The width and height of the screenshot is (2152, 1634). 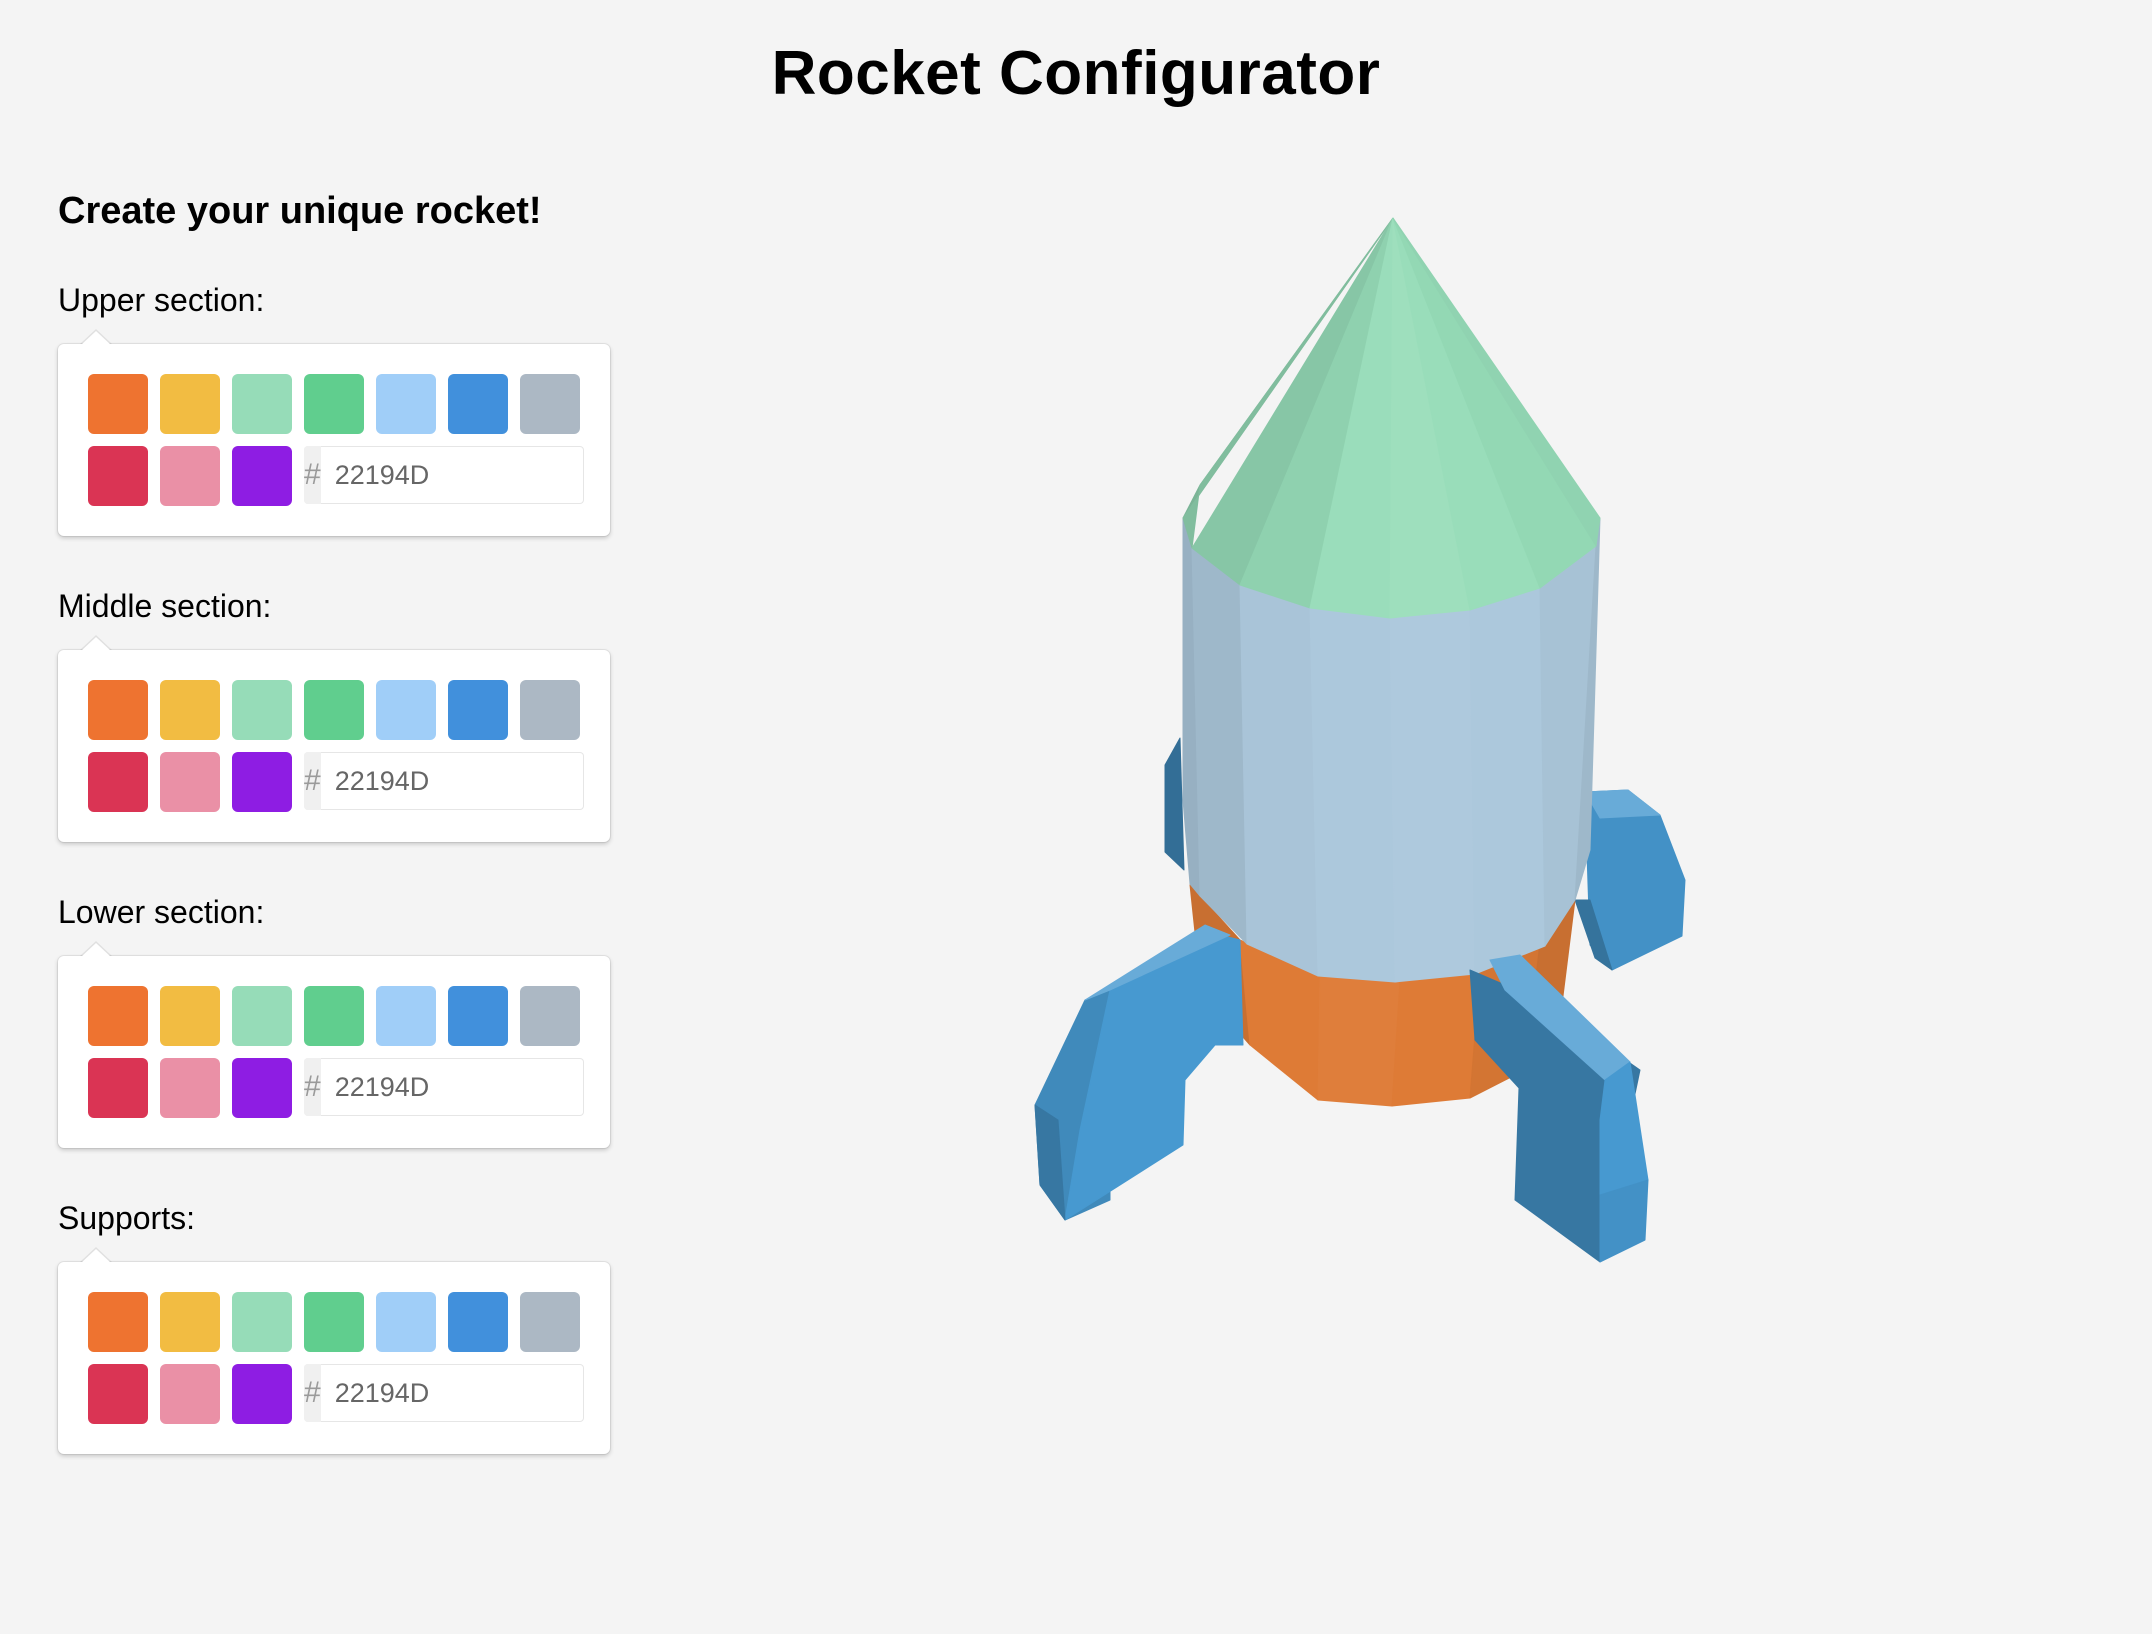 I want to click on panel-subtitle: Create your unique rocket!, so click(x=300, y=211).